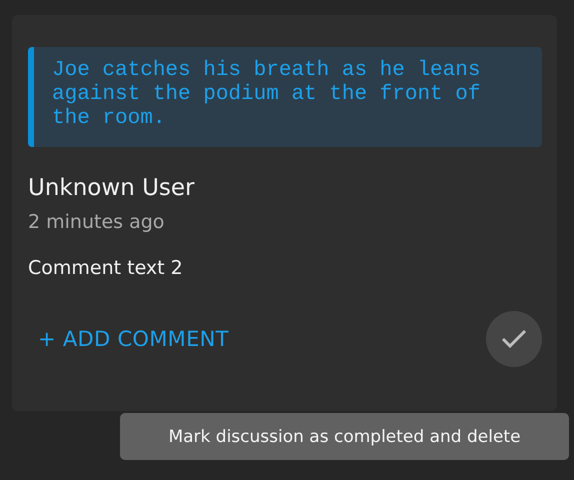 The width and height of the screenshot is (574, 480). What do you see at coordinates (112, 188) in the screenshot?
I see `author-name: Unknown User` at bounding box center [112, 188].